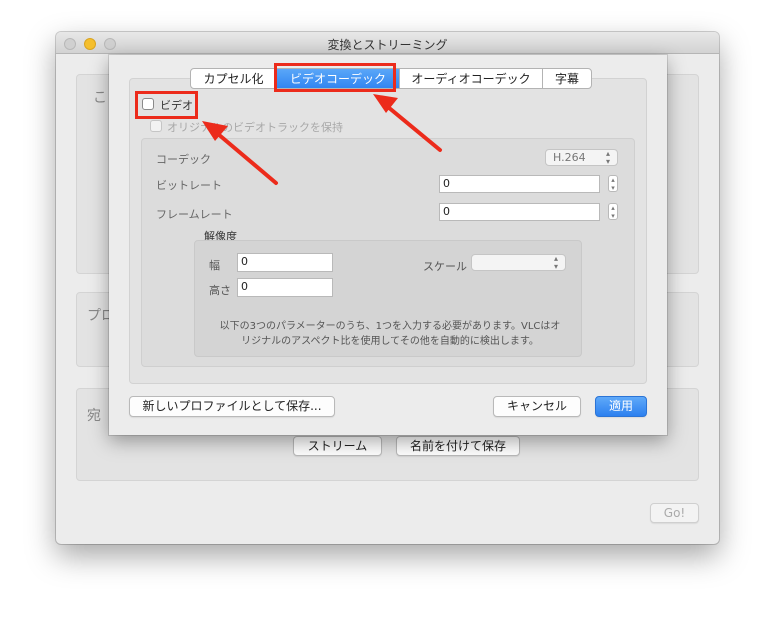  I want to click on arrow-to-video-checkbox, so click(240, 153).